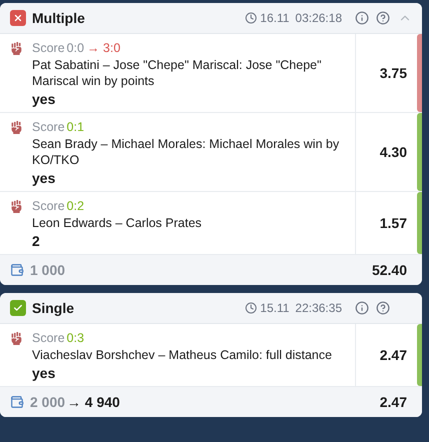  What do you see at coordinates (117, 223) in the screenshot?
I see `event-description: Leon Edwards – Carlos Prates` at bounding box center [117, 223].